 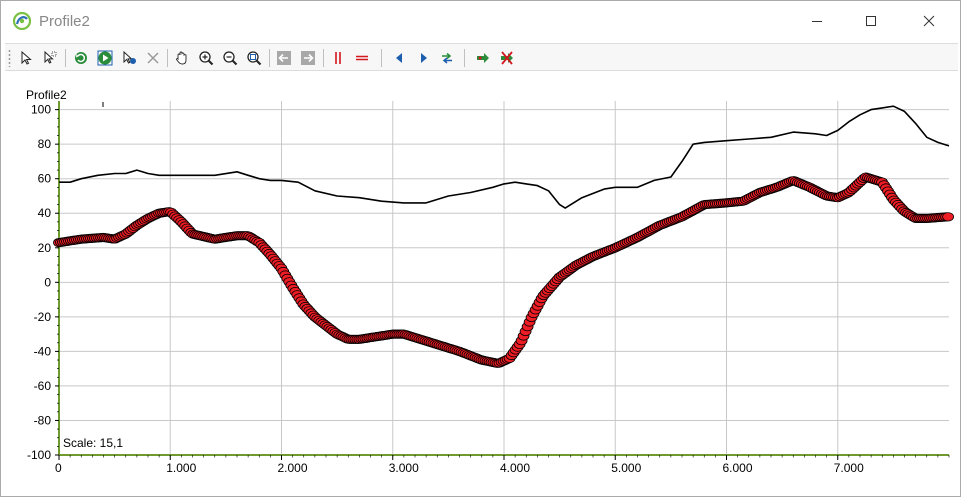 What do you see at coordinates (46, 95) in the screenshot?
I see `chart-title: Profile2` at bounding box center [46, 95].